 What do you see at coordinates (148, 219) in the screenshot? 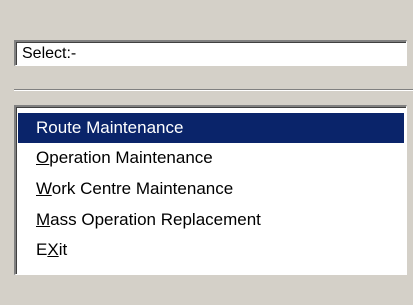
I see `menu-item-label: Mass Operation Replacement` at bounding box center [148, 219].